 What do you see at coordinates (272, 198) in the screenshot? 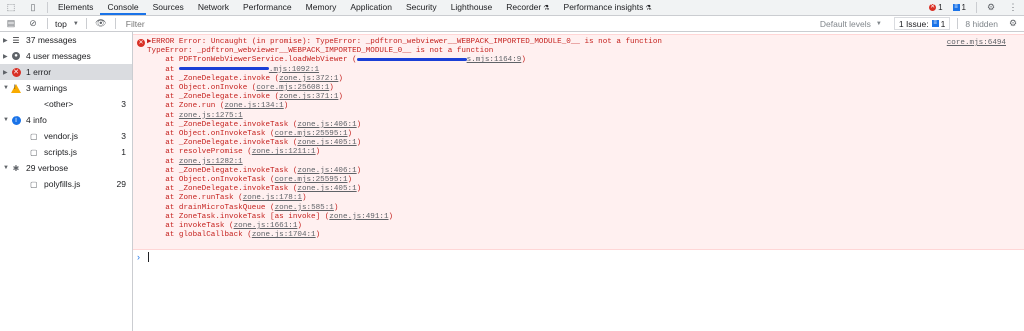
I see `stack-link: zone.js:178:1` at bounding box center [272, 198].